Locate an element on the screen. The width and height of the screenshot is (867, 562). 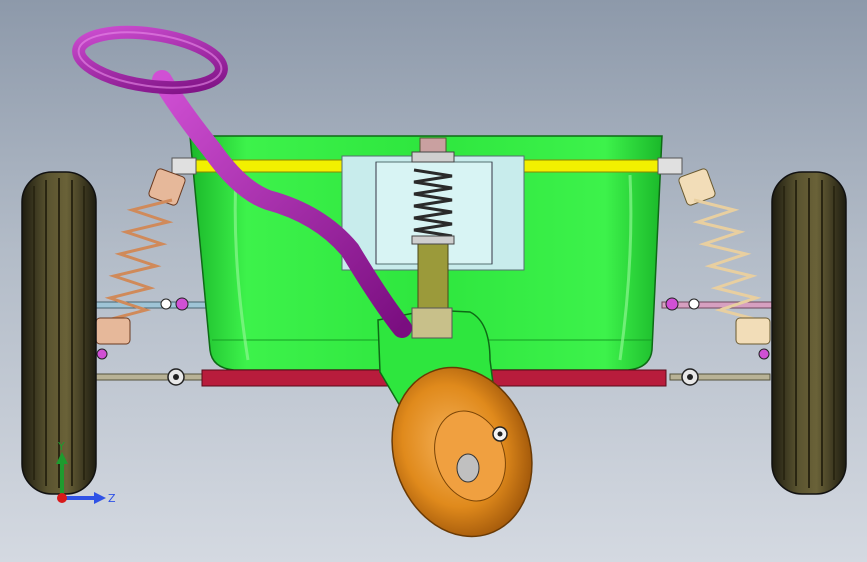
left-shock-absorber is located at coordinates (142, 264).